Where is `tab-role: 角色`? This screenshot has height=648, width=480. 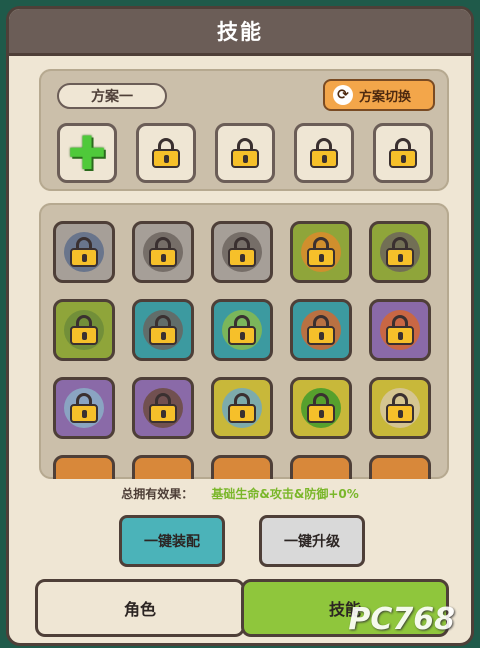 tab-role: 角色 is located at coordinates (140, 608).